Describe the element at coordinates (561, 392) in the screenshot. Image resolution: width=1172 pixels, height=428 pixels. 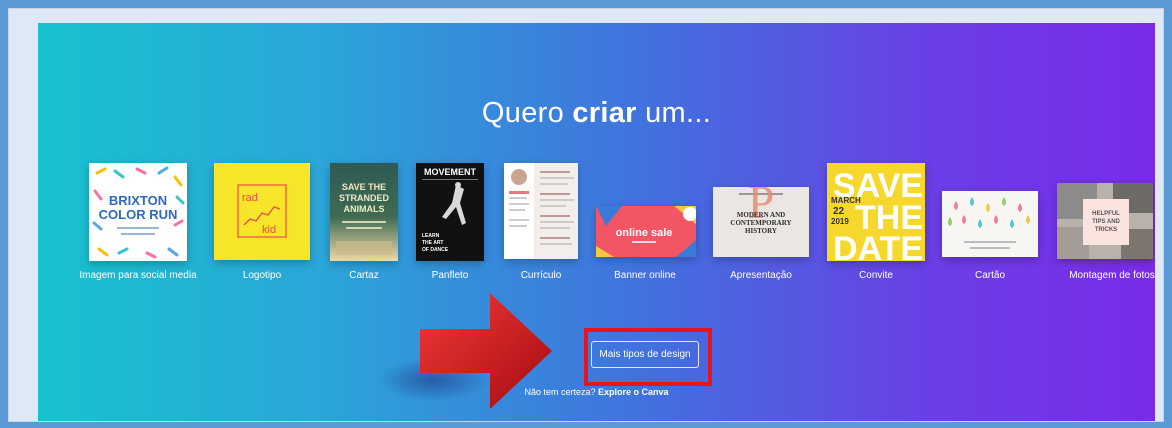
I see `hint-text: Não tem certeza?` at that location.